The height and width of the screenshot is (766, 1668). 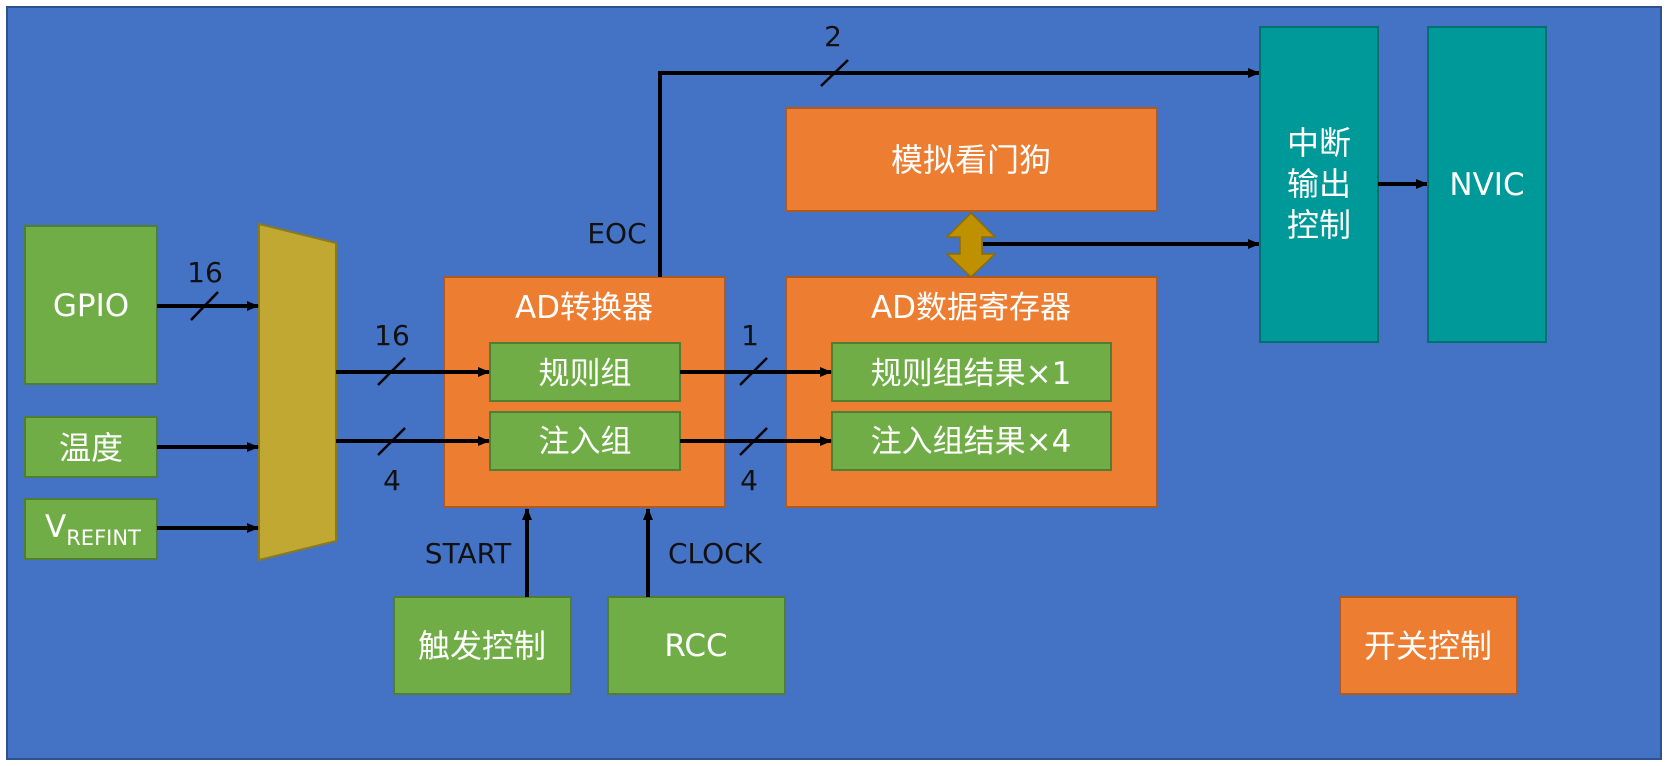 What do you see at coordinates (55, 527) in the screenshot?
I see `vrefint-main: V` at bounding box center [55, 527].